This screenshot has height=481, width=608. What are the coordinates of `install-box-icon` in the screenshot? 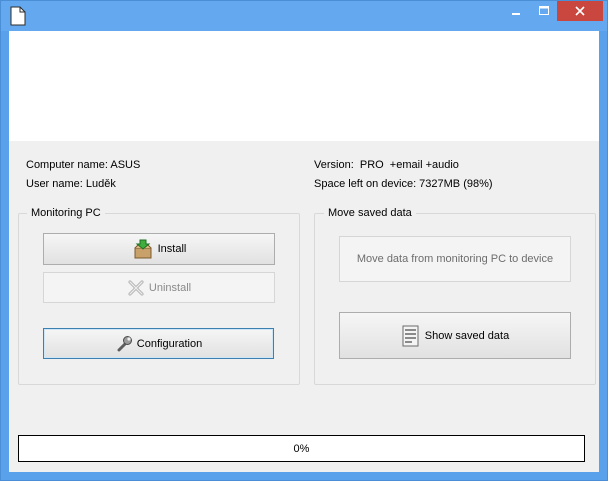 It's located at (143, 249).